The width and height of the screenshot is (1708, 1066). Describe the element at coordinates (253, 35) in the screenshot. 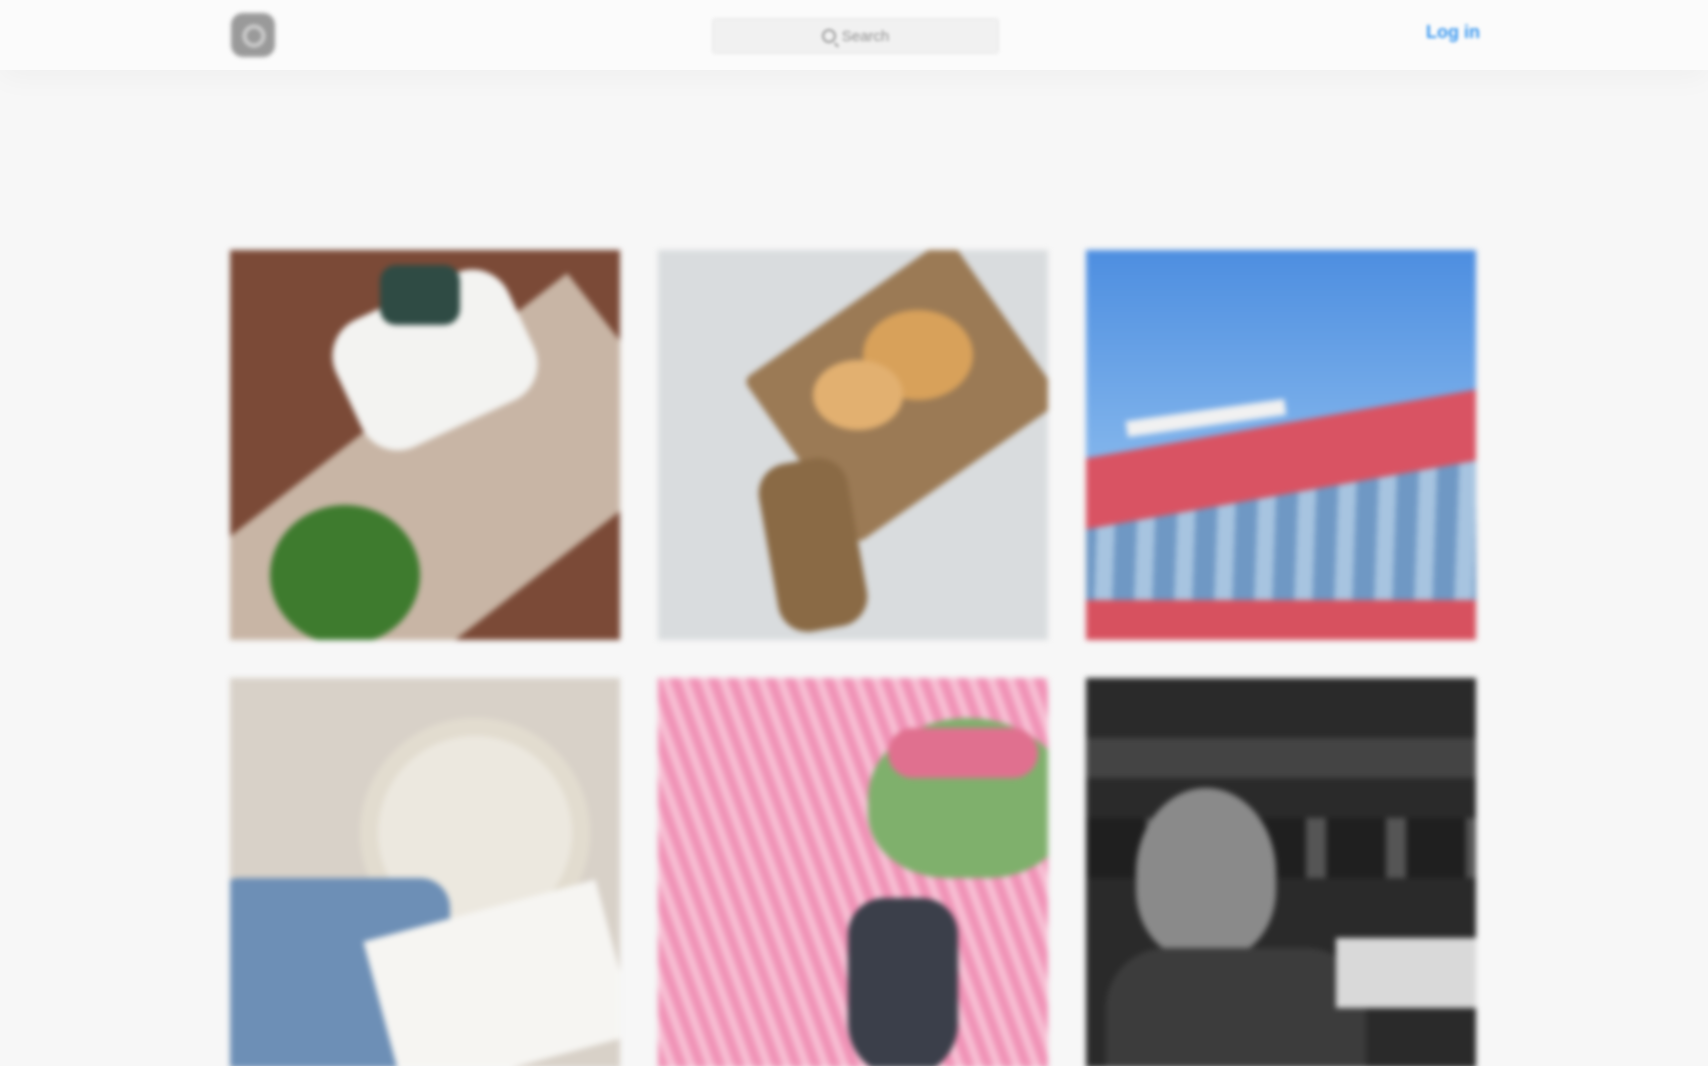

I see `camera-logo-icon` at that location.